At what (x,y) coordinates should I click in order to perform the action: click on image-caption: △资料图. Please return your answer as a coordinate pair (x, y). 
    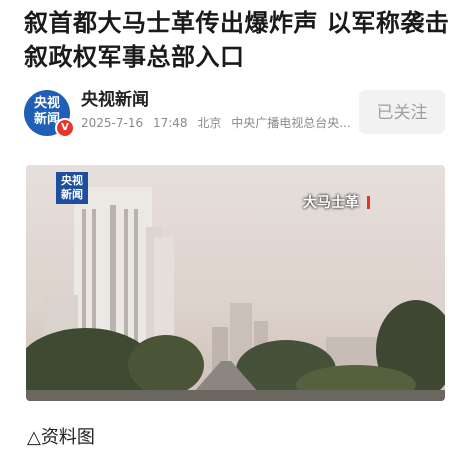
    Looking at the image, I should click on (61, 437).